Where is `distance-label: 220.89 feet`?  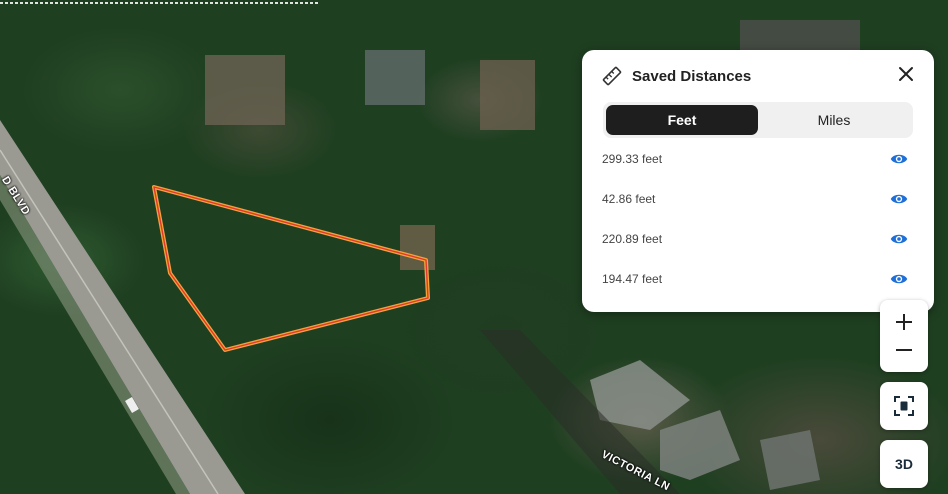
distance-label: 220.89 feet is located at coordinates (632, 239).